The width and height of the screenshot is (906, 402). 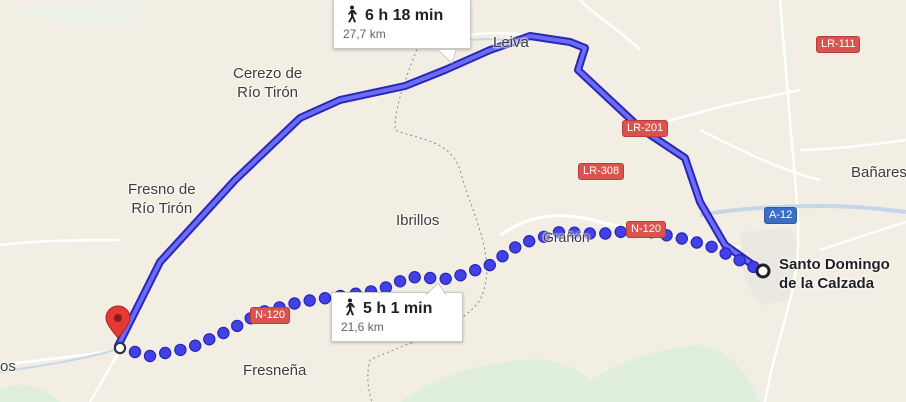 What do you see at coordinates (418, 220) in the screenshot?
I see `place-ibrillos: Ibrillos` at bounding box center [418, 220].